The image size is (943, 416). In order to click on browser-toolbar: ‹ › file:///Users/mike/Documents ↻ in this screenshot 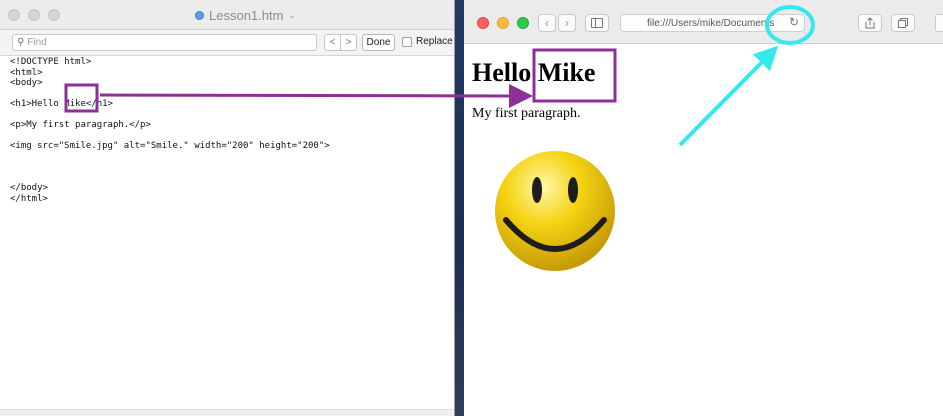, I will do `click(703, 22)`.